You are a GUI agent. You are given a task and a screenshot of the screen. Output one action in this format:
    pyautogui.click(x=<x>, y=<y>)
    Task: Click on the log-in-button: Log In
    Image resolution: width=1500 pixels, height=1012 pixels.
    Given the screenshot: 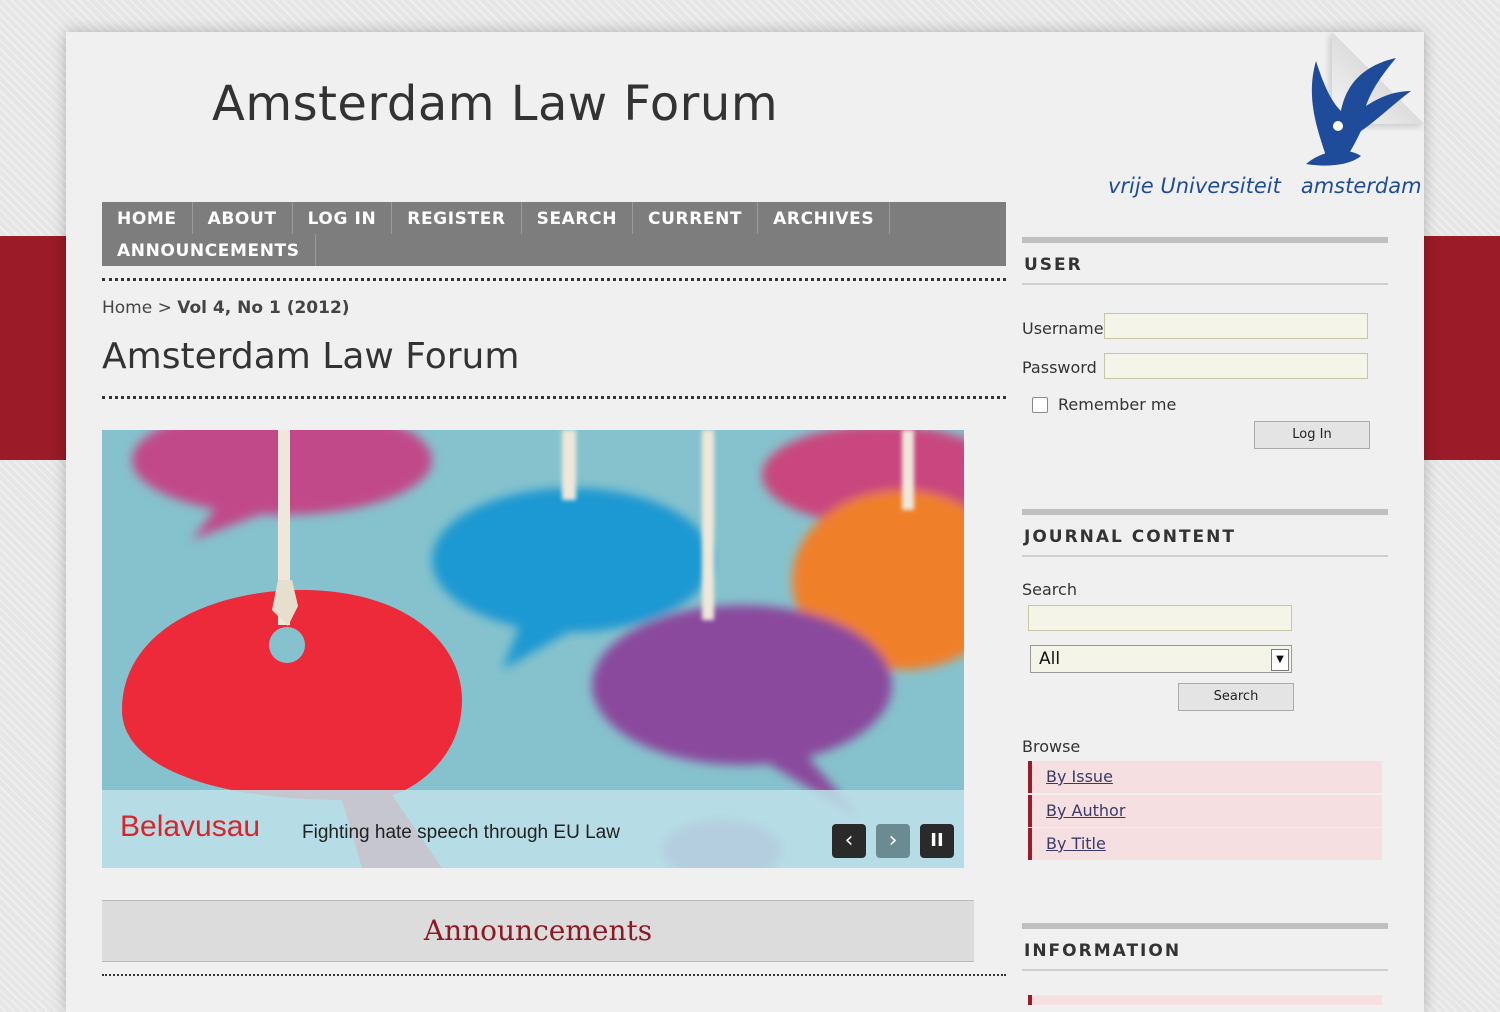 What is the action you would take?
    pyautogui.click(x=1312, y=435)
    